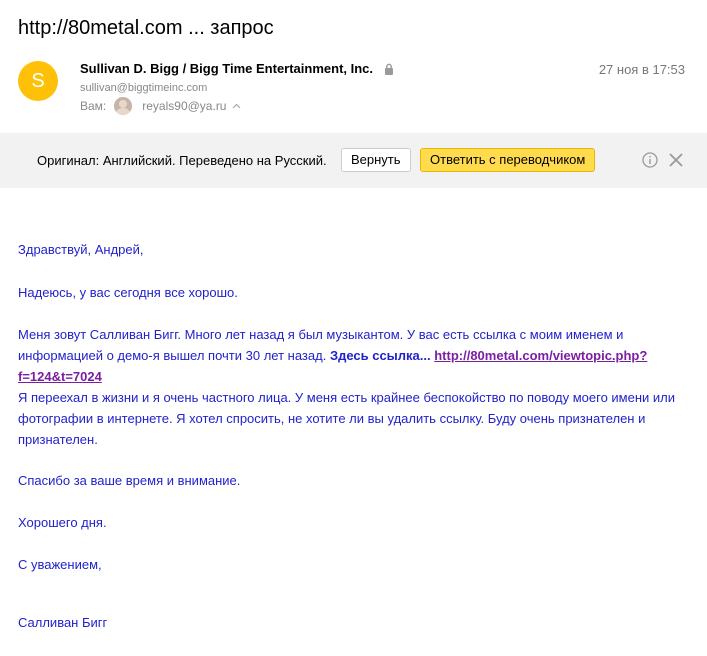 The image size is (707, 656). What do you see at coordinates (60, 564) in the screenshot?
I see `body-closing: С уважением,` at bounding box center [60, 564].